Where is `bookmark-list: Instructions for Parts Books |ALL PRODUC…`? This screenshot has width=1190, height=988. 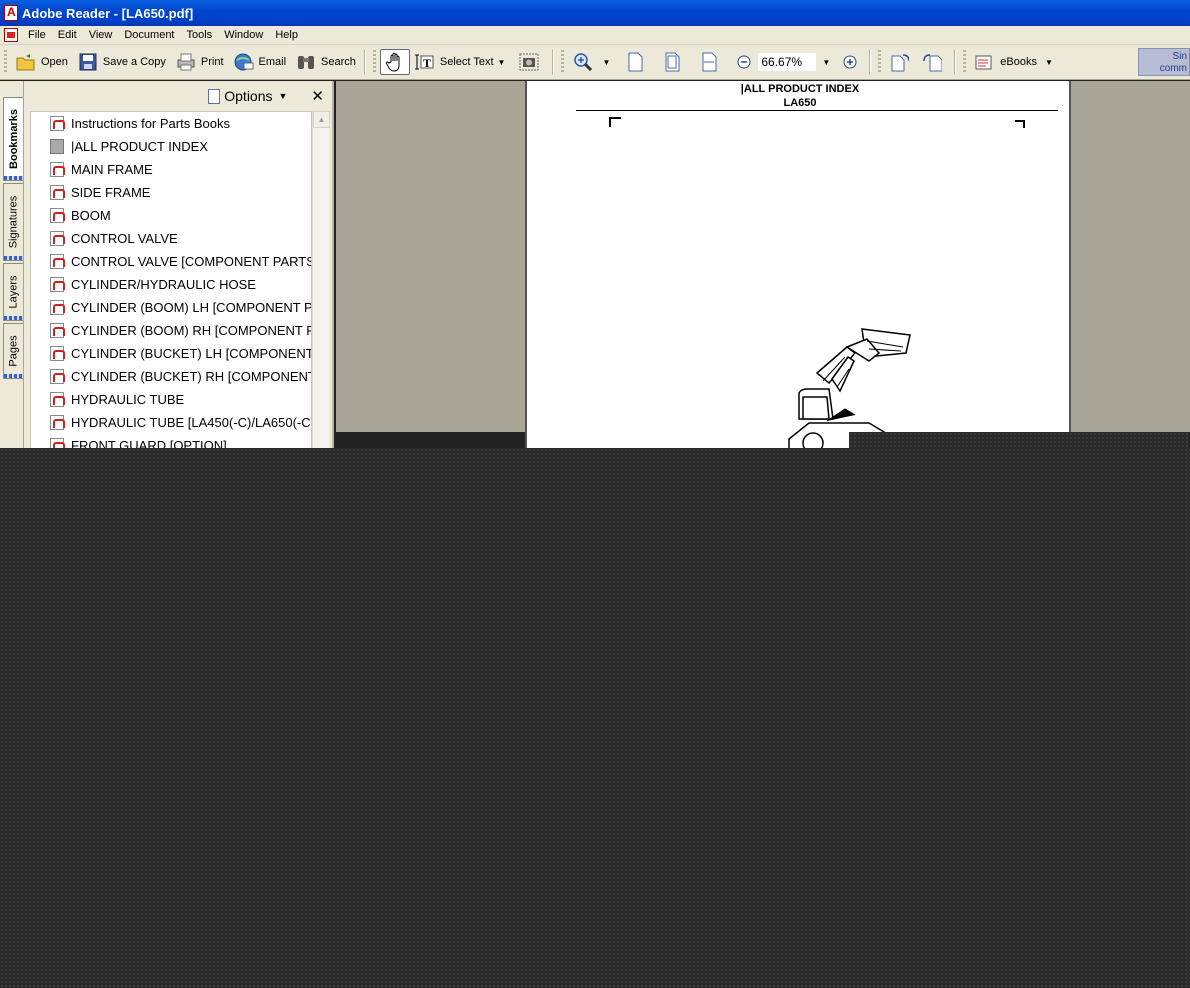 bookmark-list: Instructions for Parts Books |ALL PRODUC… is located at coordinates (171, 279).